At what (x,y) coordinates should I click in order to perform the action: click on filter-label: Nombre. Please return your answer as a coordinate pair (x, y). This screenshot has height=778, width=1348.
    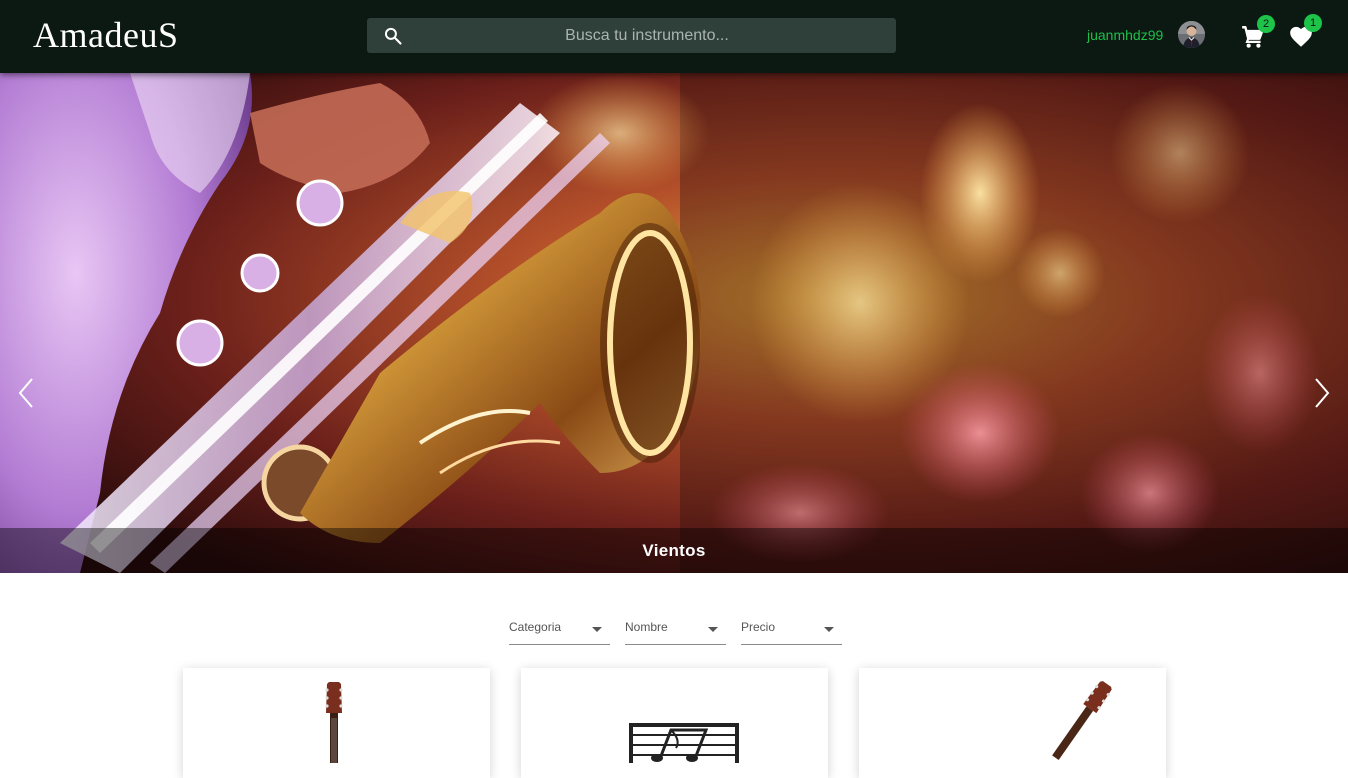
    Looking at the image, I should click on (646, 627).